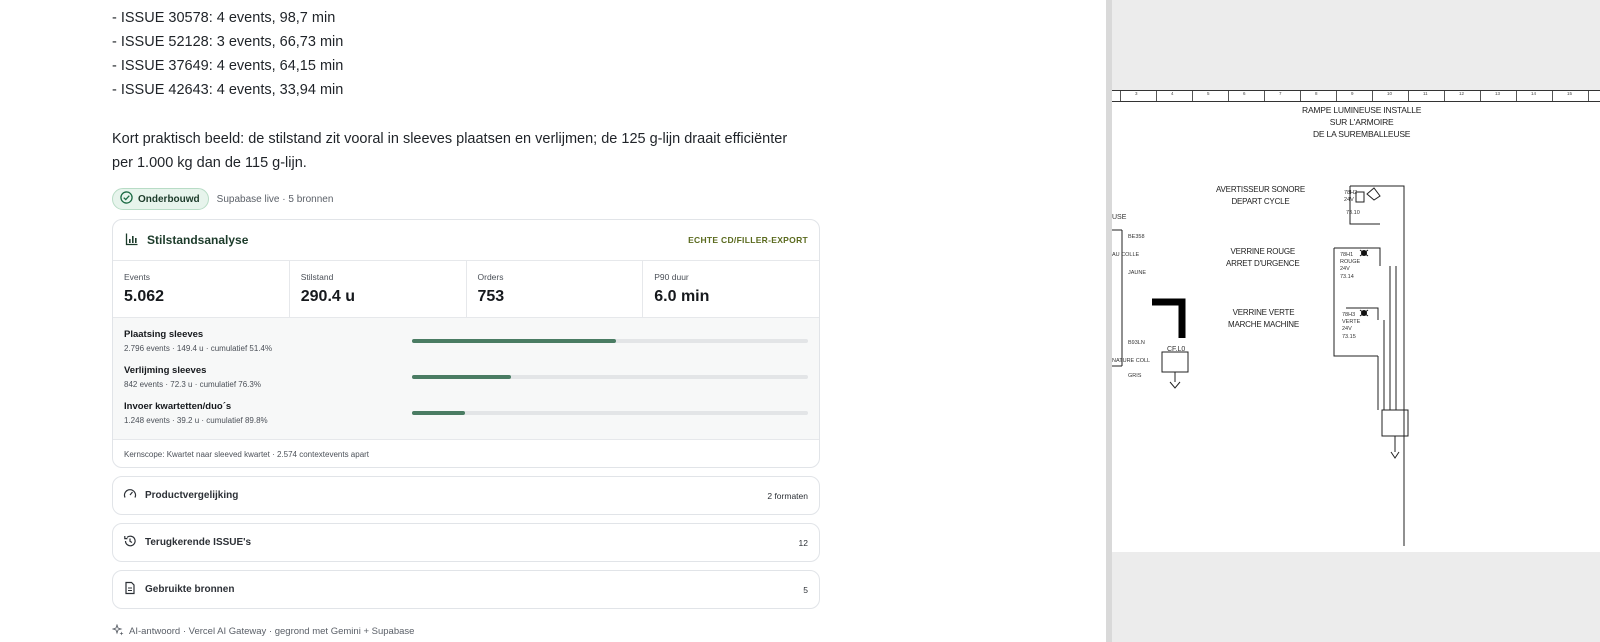  I want to click on stat-downtime: Stilstand 290.4 u, so click(378, 289).